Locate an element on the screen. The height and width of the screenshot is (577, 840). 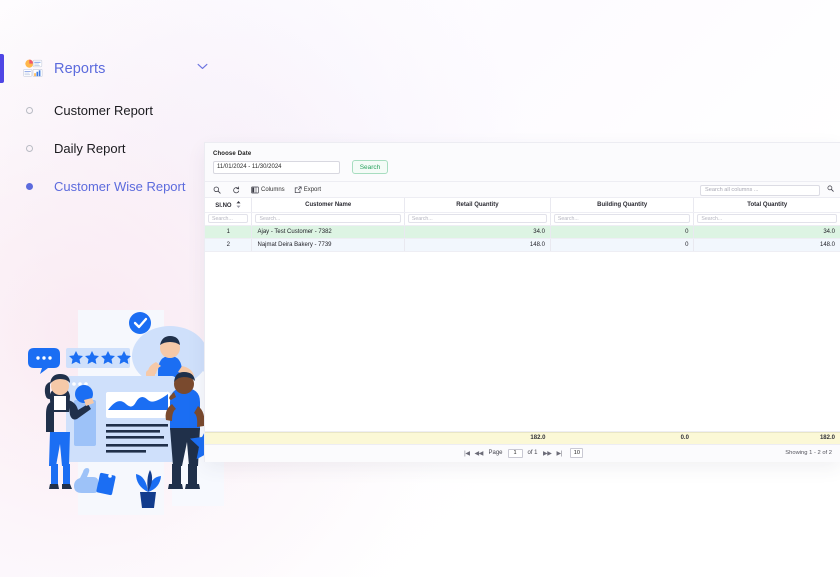
sidebar-header-label: Reports is located at coordinates (80, 68).